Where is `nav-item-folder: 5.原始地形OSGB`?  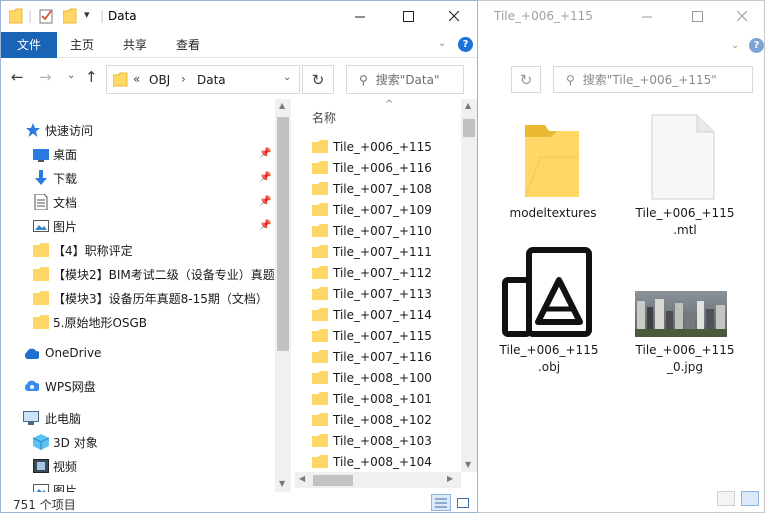 nav-item-folder: 5.原始地形OSGB is located at coordinates (138, 322).